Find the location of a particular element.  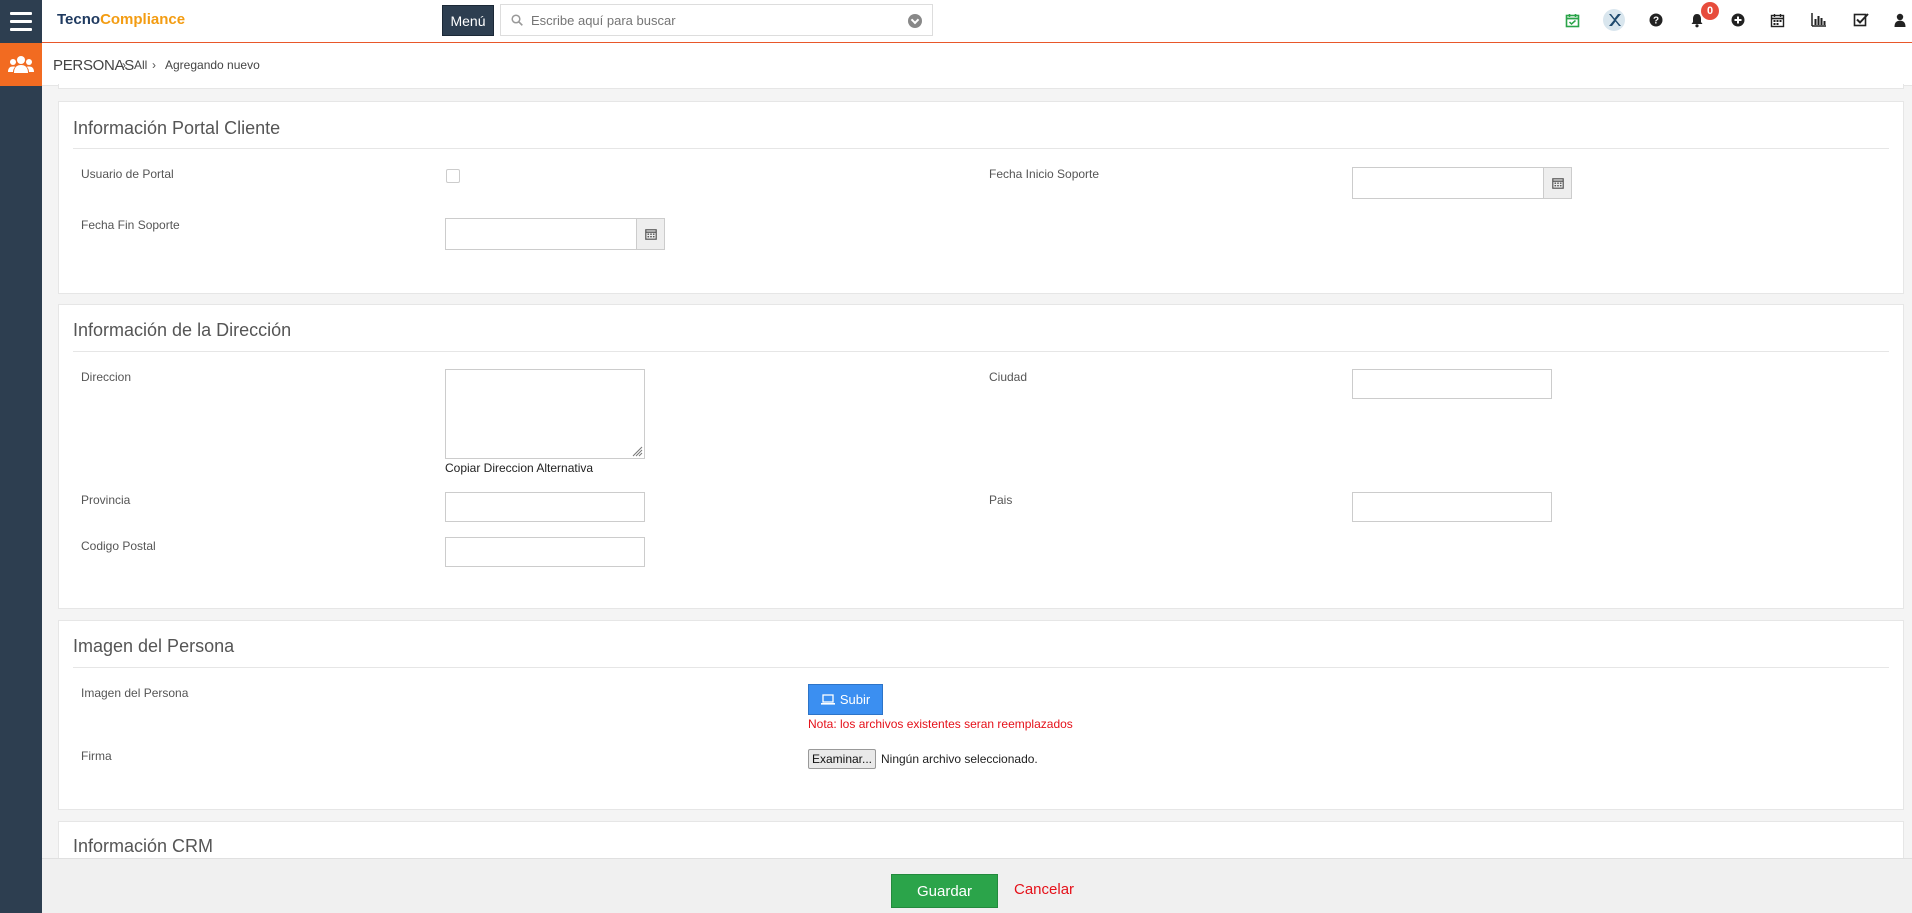

firma-label: Firma is located at coordinates (96, 756).